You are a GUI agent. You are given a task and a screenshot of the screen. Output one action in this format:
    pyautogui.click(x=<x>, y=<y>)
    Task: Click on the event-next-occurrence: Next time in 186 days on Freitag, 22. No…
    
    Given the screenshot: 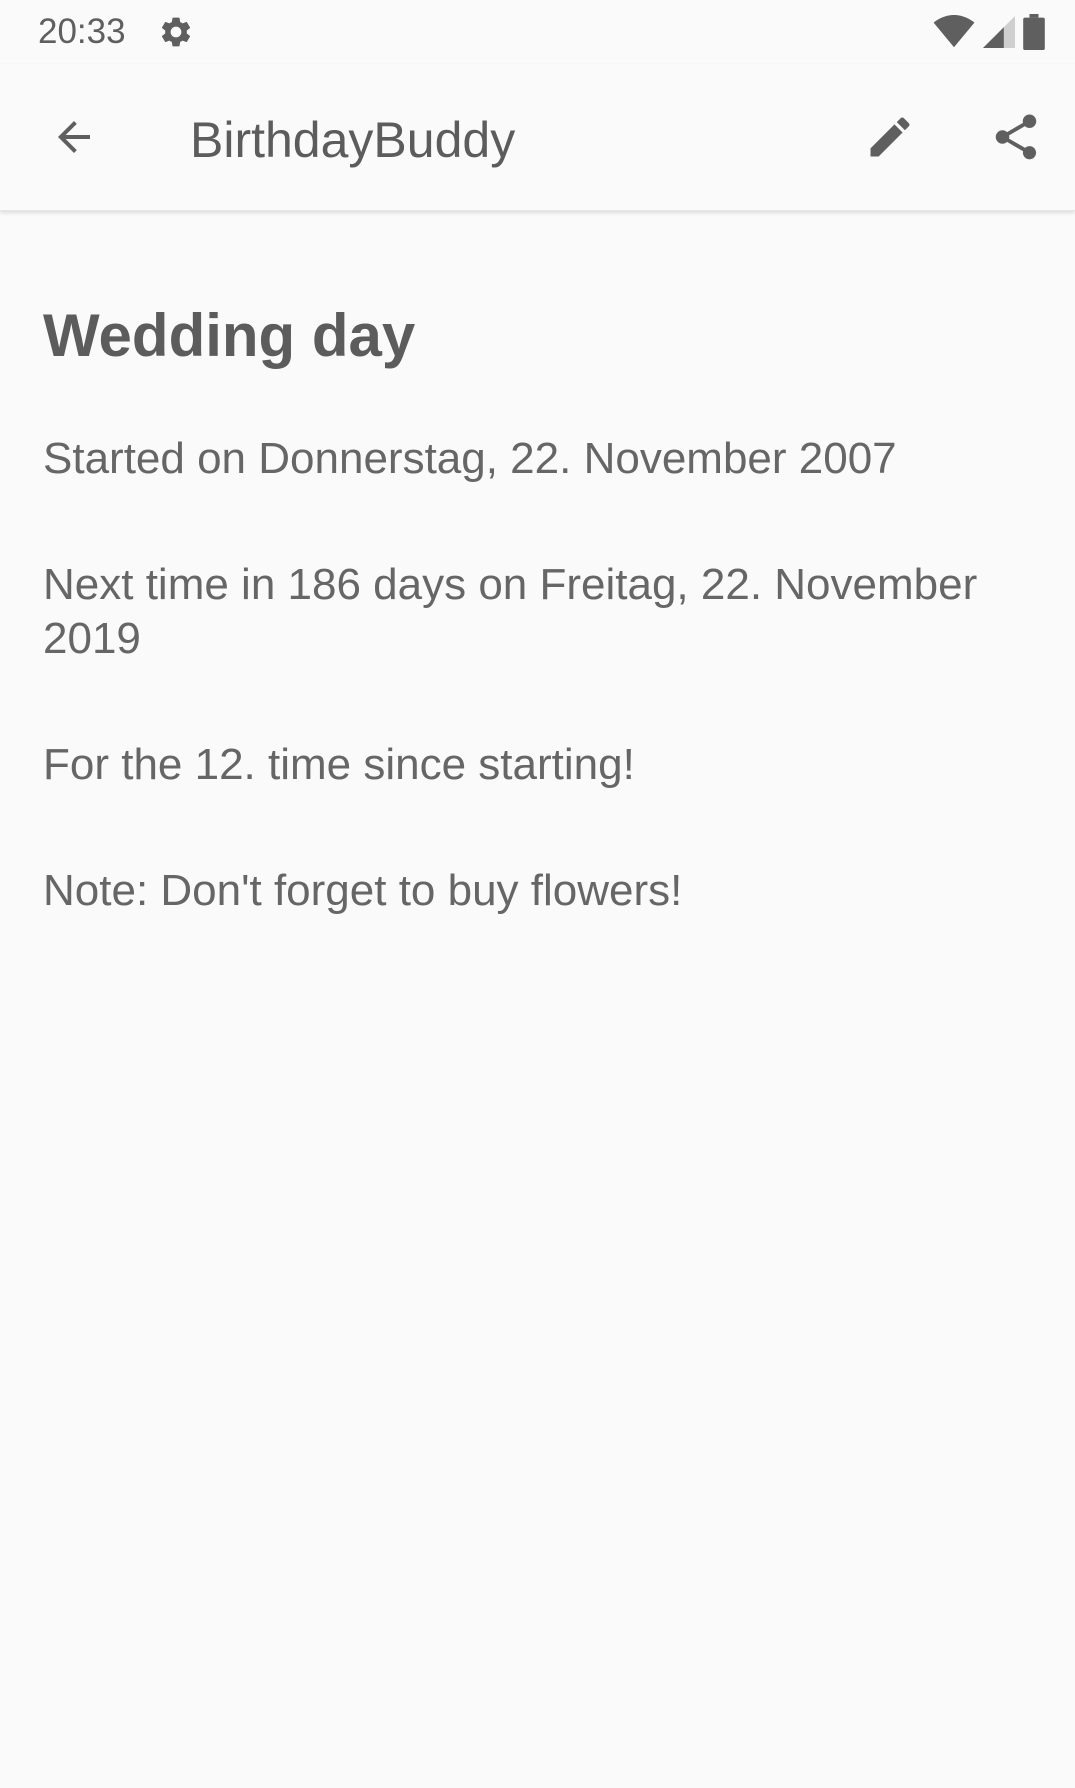 What is the action you would take?
    pyautogui.click(x=510, y=611)
    